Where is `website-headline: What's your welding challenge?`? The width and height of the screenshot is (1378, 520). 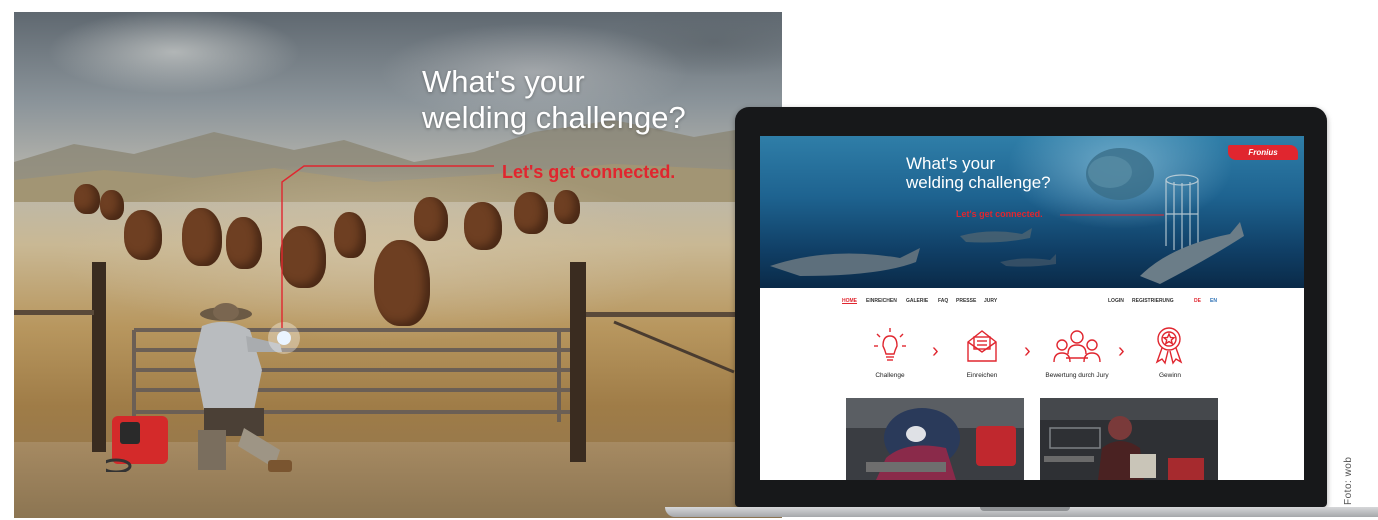
website-headline: What's your welding challenge? is located at coordinates (1016, 173).